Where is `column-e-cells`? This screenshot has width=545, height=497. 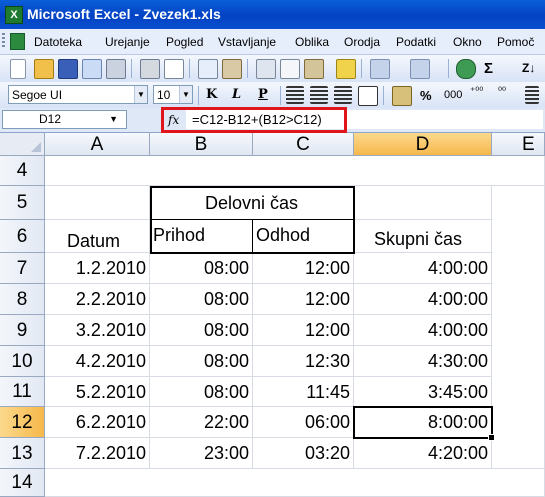
column-e-cells is located at coordinates (518, 327).